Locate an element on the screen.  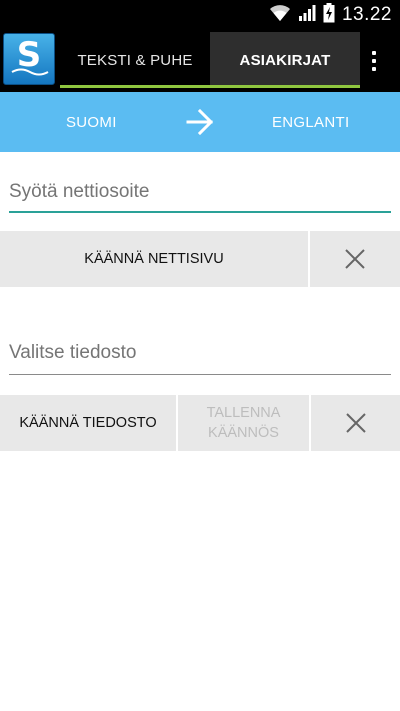
wave-icon is located at coordinates (30, 72).